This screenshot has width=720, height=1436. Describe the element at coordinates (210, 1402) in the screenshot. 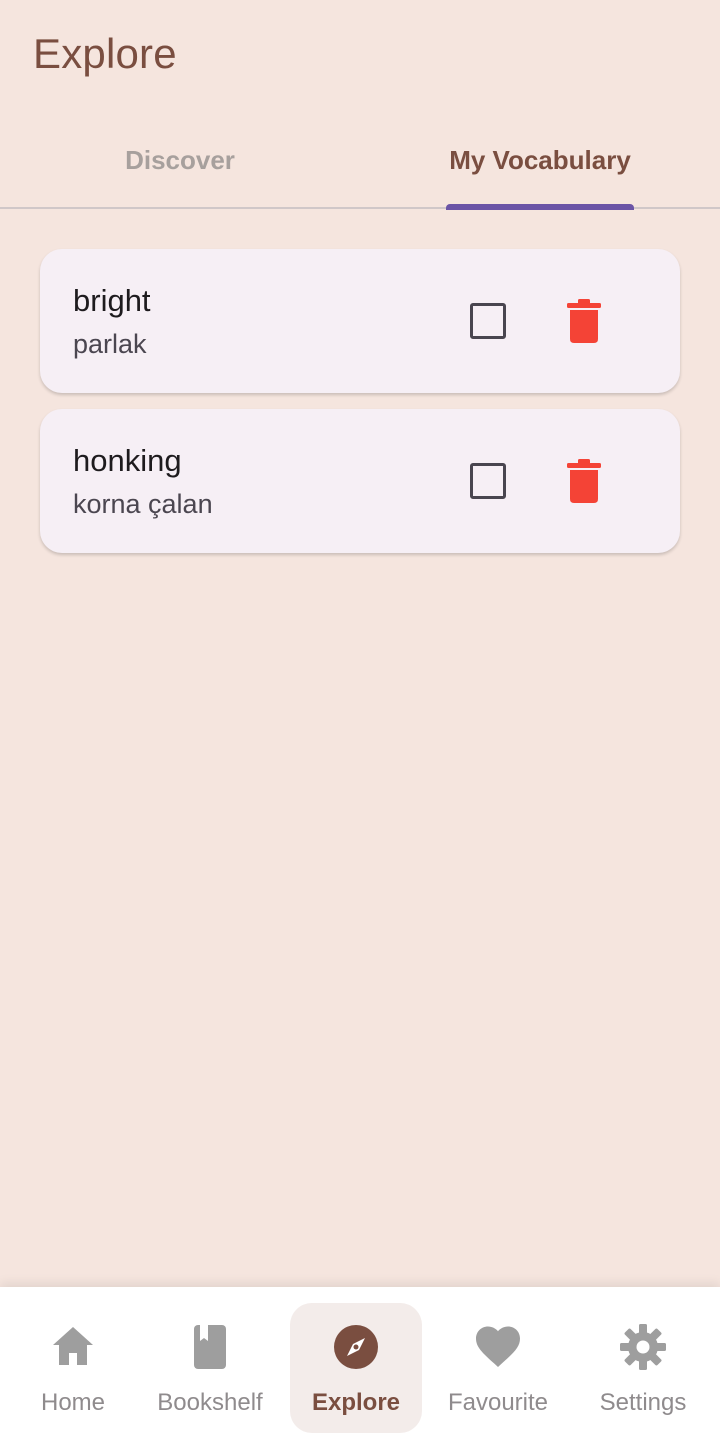

I see `nav-label: Bookshelf` at that location.